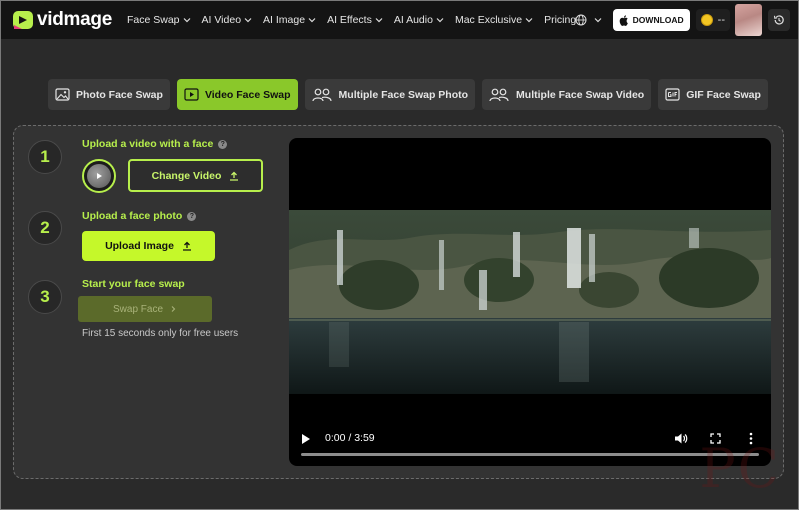 This screenshot has width=799, height=510. I want to click on nav-right: DOWNLOAD --, so click(682, 20).